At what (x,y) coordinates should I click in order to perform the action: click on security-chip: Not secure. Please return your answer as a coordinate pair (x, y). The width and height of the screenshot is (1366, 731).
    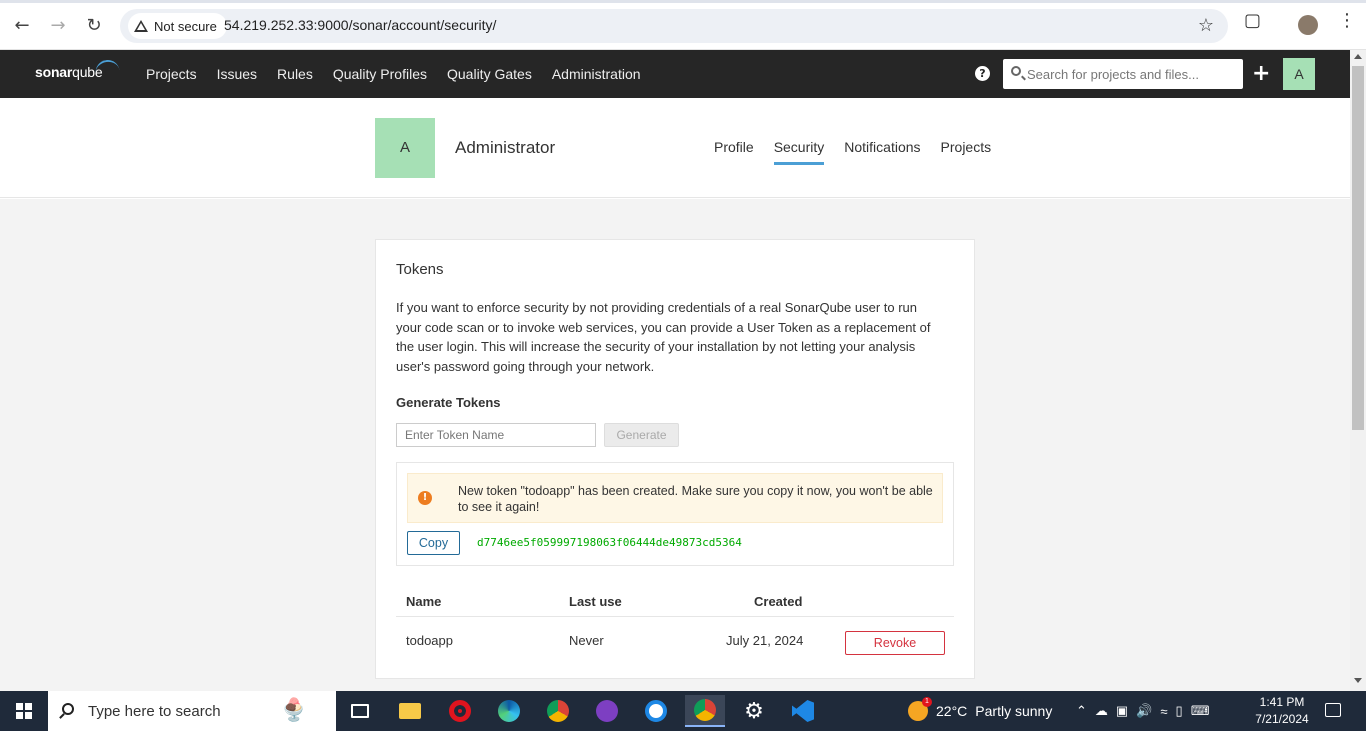
    Looking at the image, I should click on (177, 26).